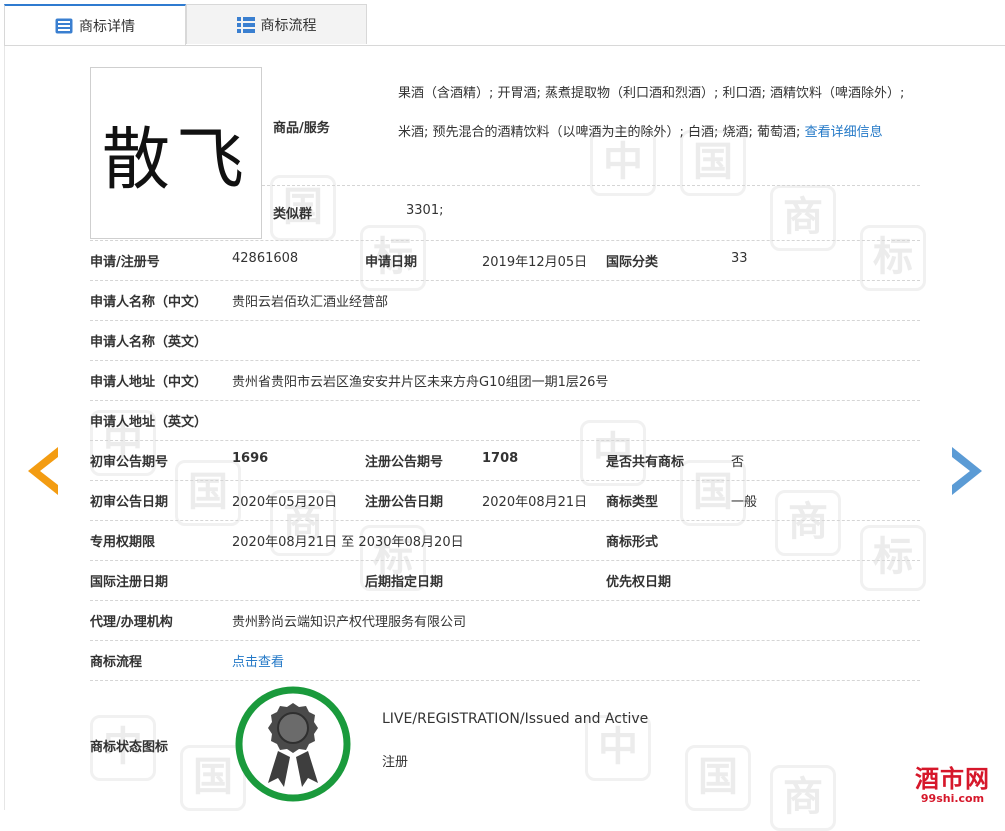  Describe the element at coordinates (258, 660) in the screenshot. I see `flow-view-link: 点击查看` at that location.